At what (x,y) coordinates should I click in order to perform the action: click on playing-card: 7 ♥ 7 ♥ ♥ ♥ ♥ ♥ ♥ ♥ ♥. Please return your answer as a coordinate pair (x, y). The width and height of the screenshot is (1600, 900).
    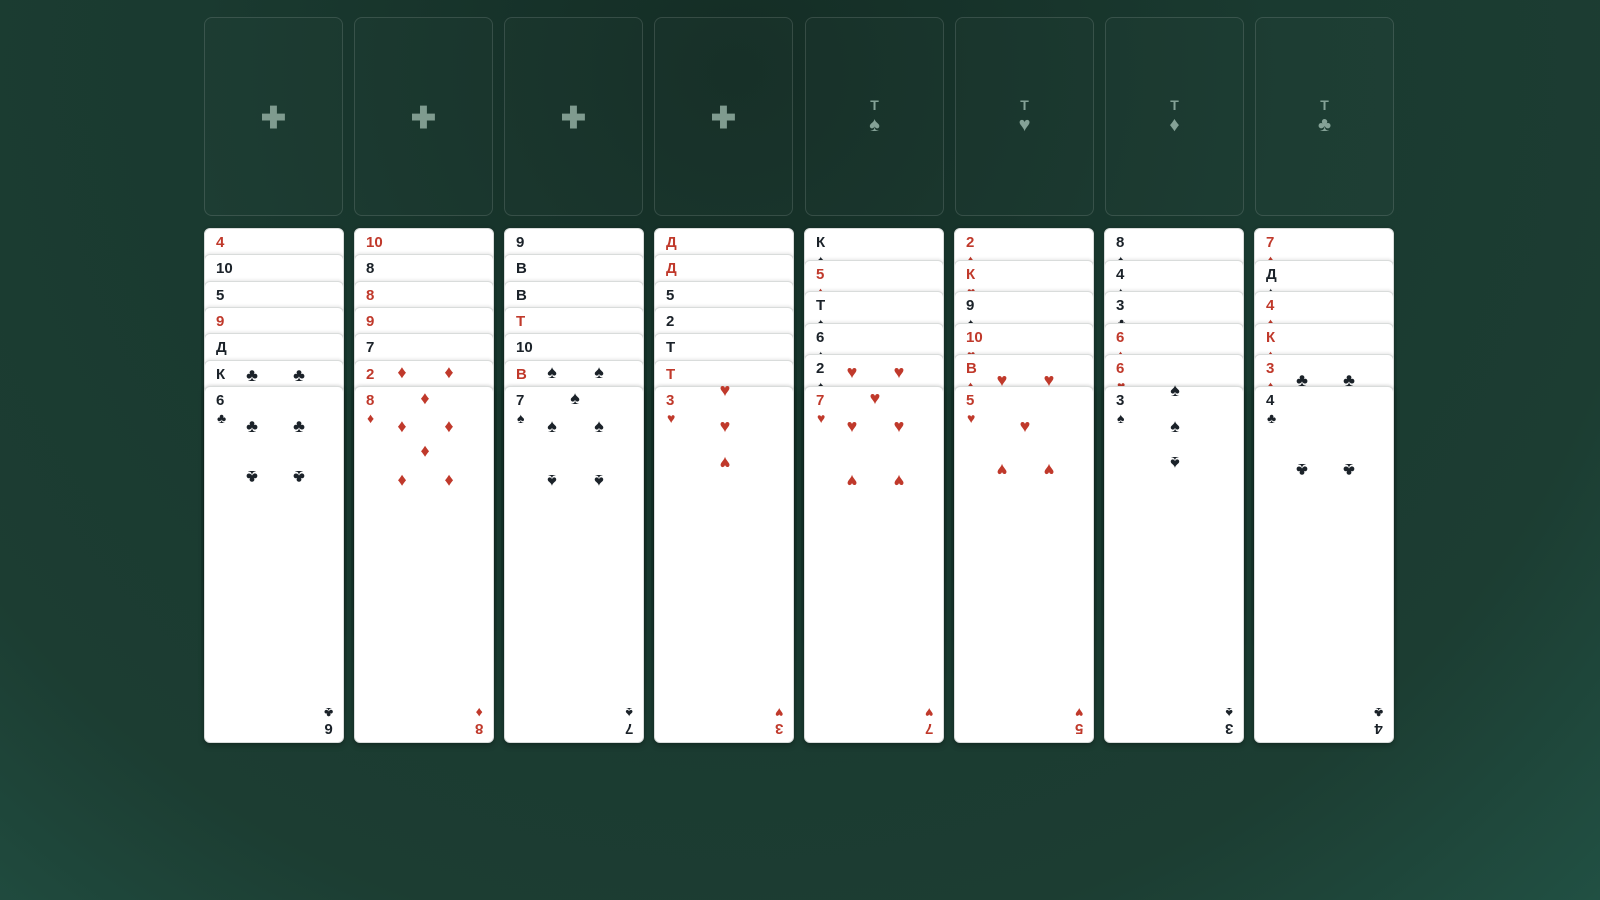
    Looking at the image, I should click on (874, 553).